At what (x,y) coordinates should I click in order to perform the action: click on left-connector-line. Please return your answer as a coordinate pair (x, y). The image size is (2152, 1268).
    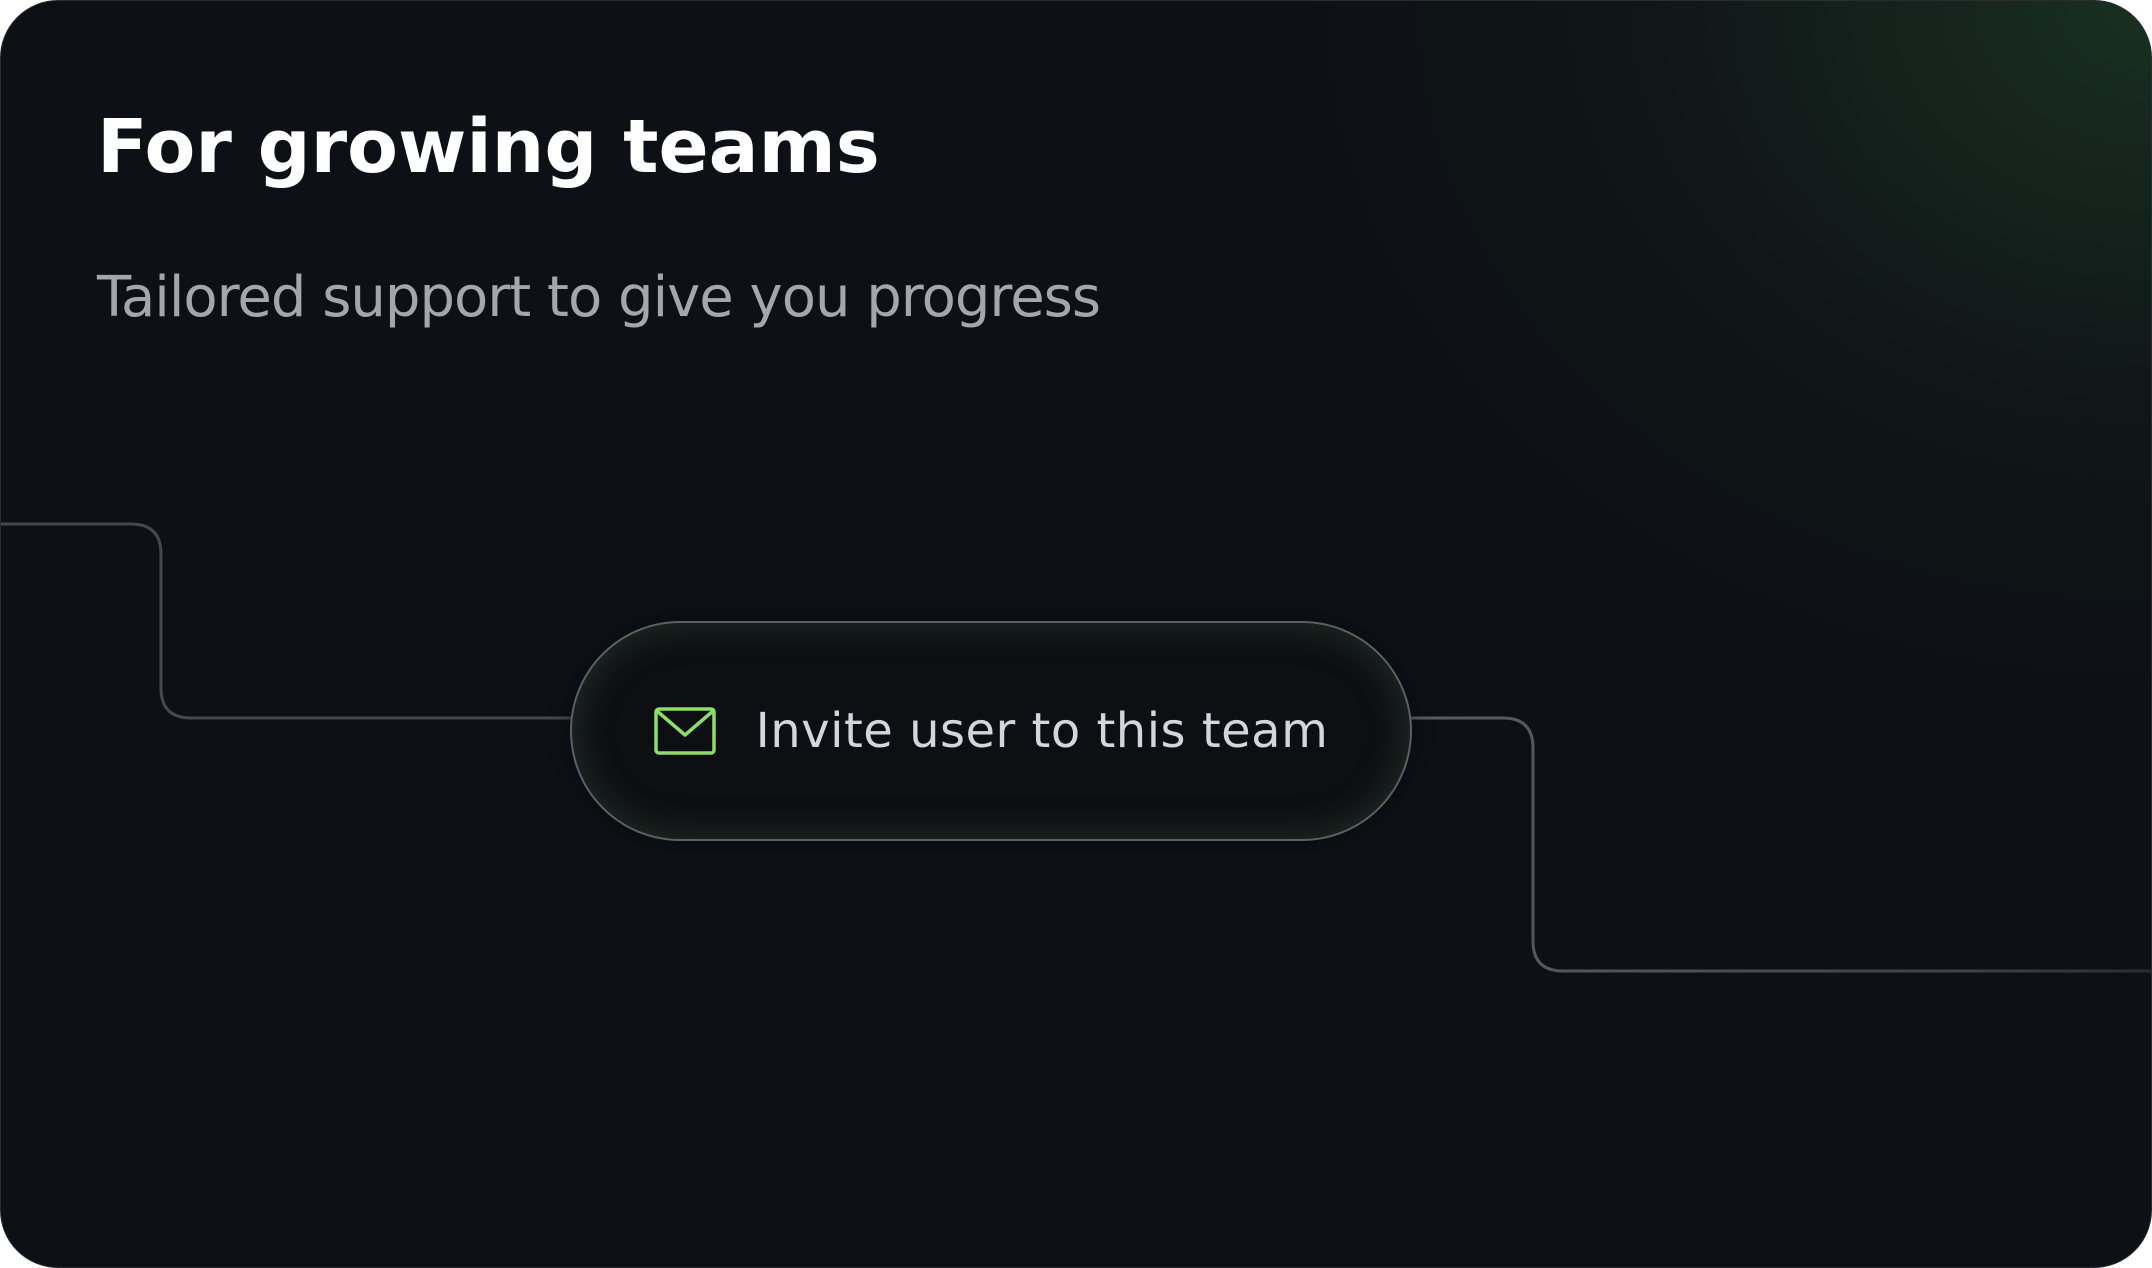
    Looking at the image, I should click on (286, 621).